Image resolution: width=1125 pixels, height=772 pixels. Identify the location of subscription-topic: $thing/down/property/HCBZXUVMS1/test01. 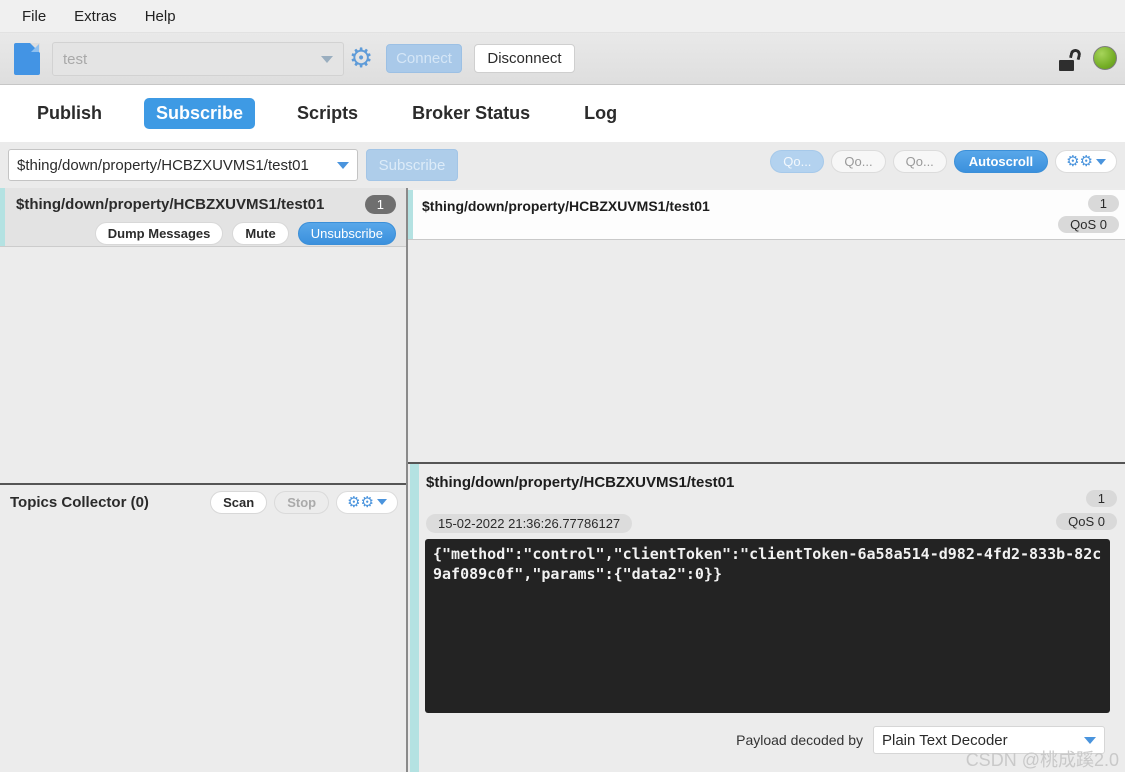
(170, 204).